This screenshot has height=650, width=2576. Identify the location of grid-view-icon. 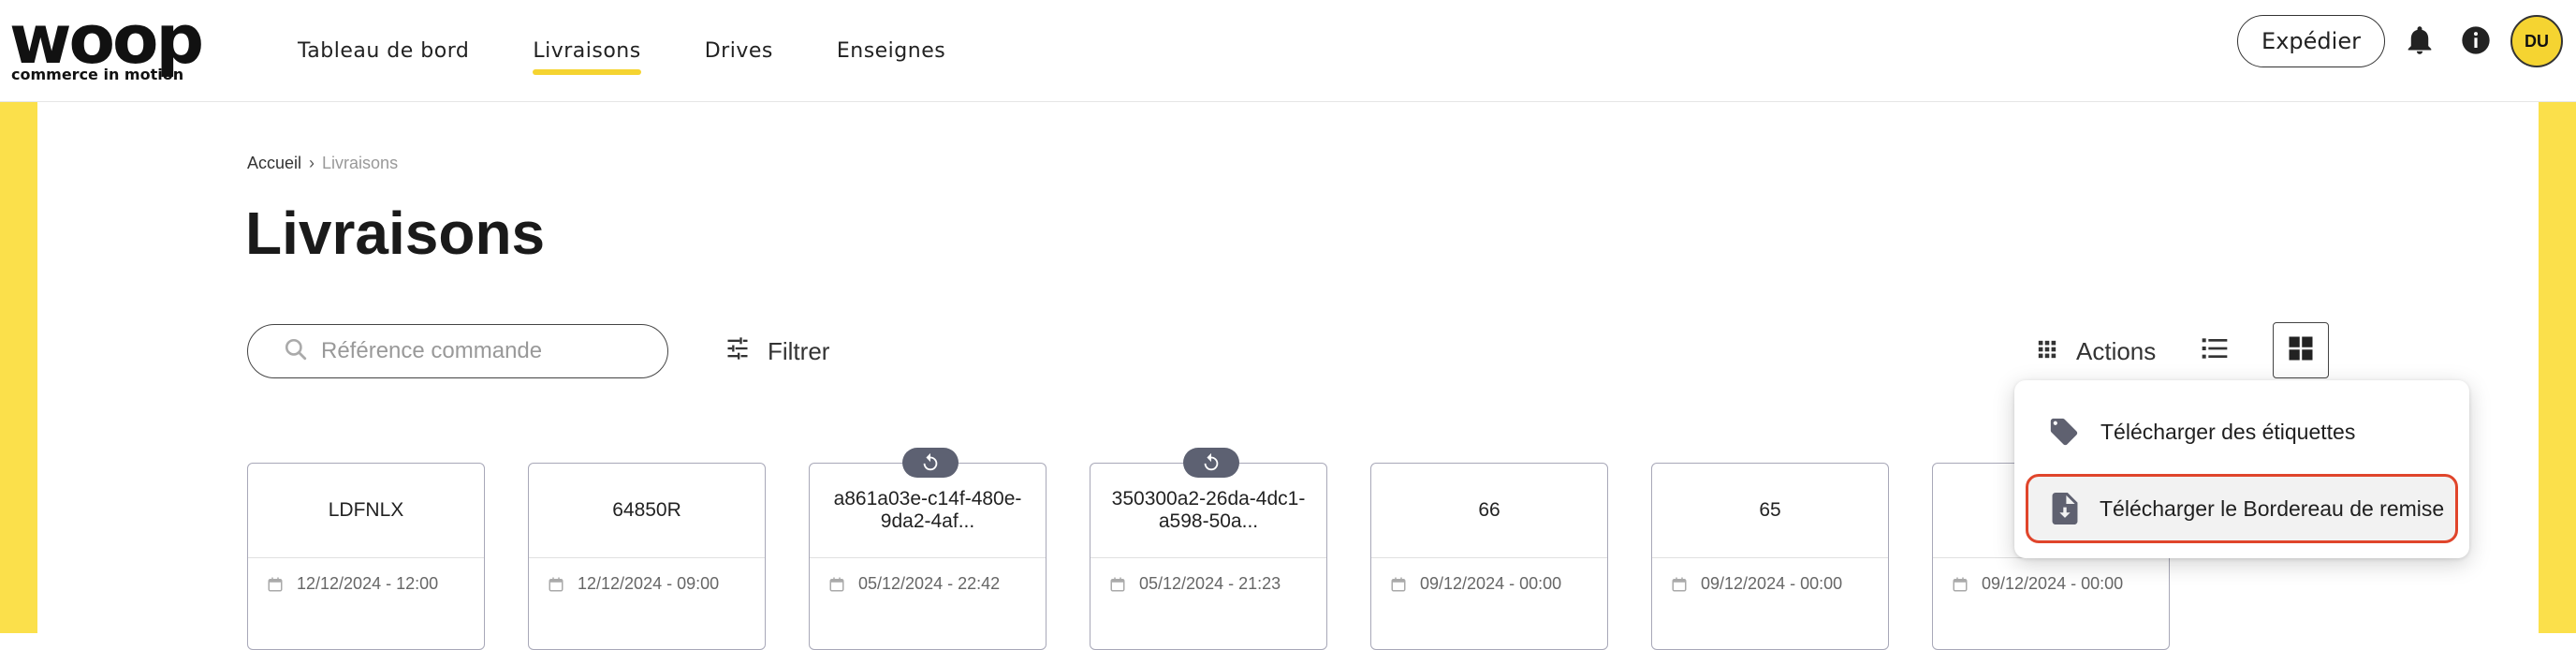
(2301, 350).